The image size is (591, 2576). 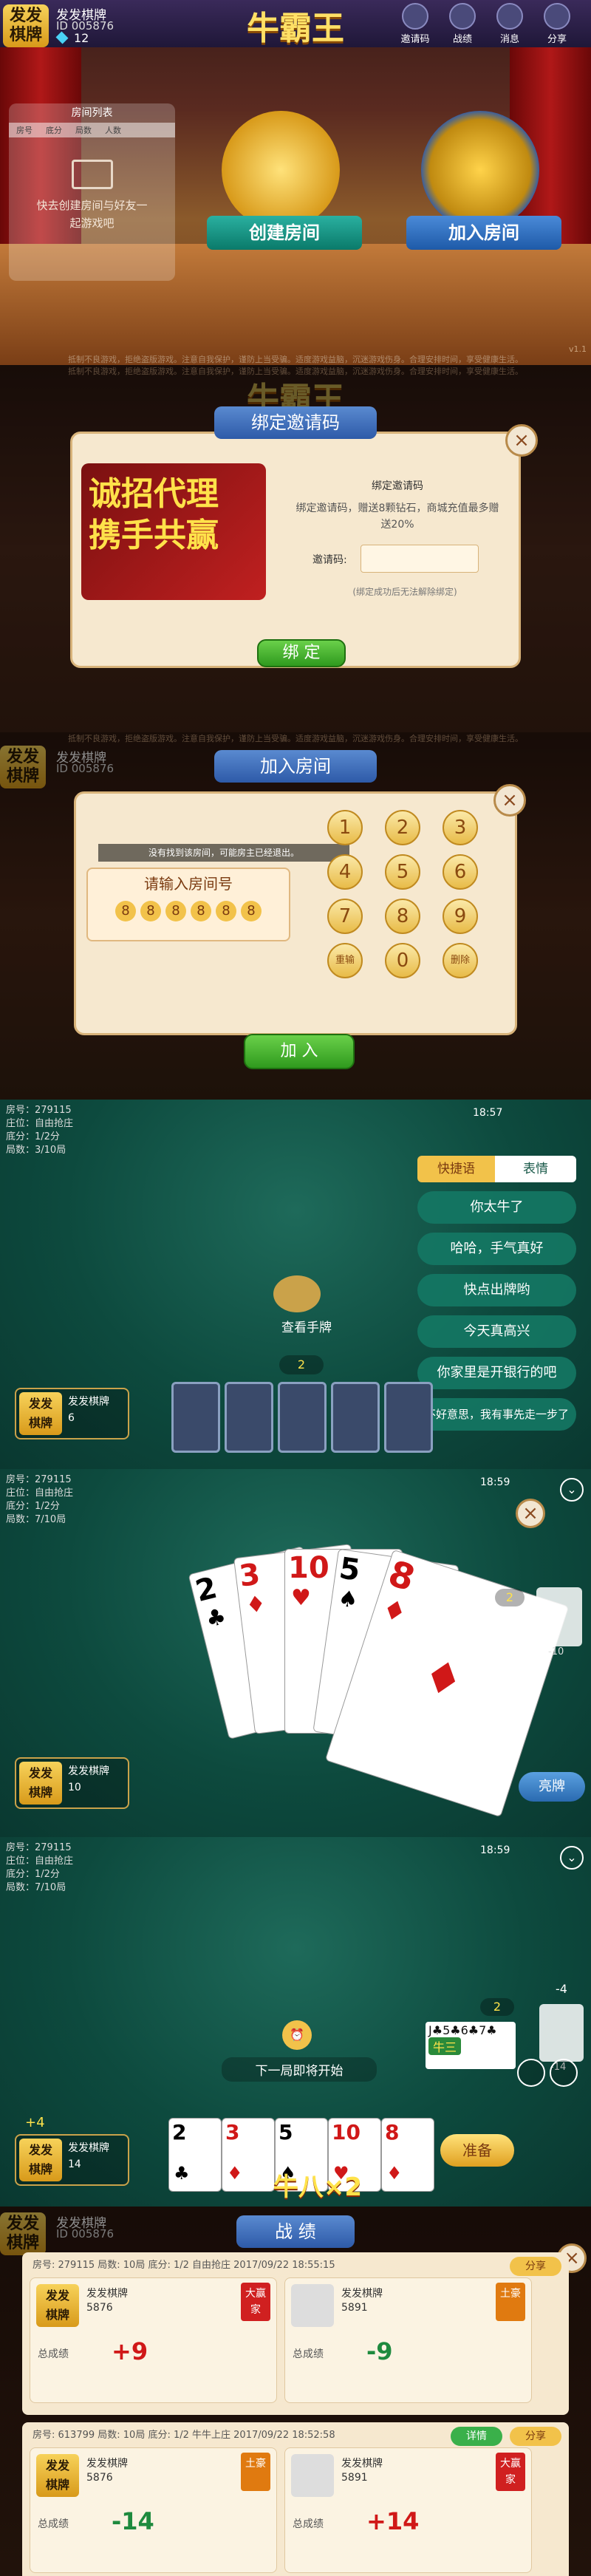 What do you see at coordinates (130, 2351) in the screenshot?
I see `total-score: +9` at bounding box center [130, 2351].